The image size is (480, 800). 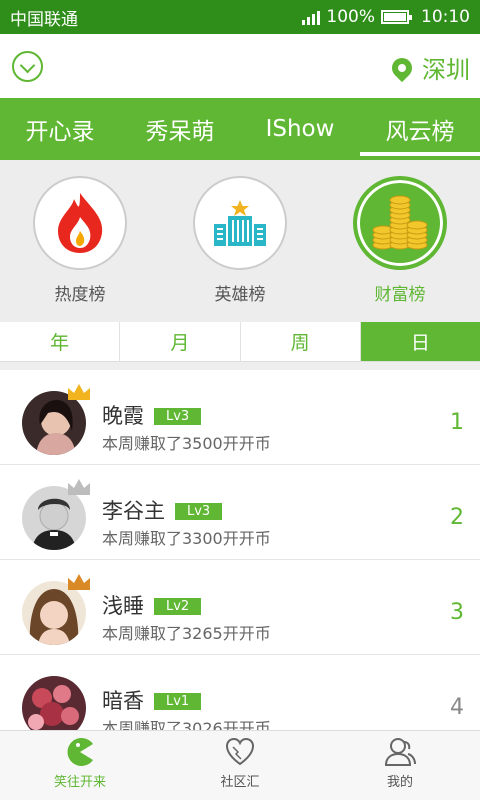 I want to click on user-name: 李谷主, so click(x=133, y=511).